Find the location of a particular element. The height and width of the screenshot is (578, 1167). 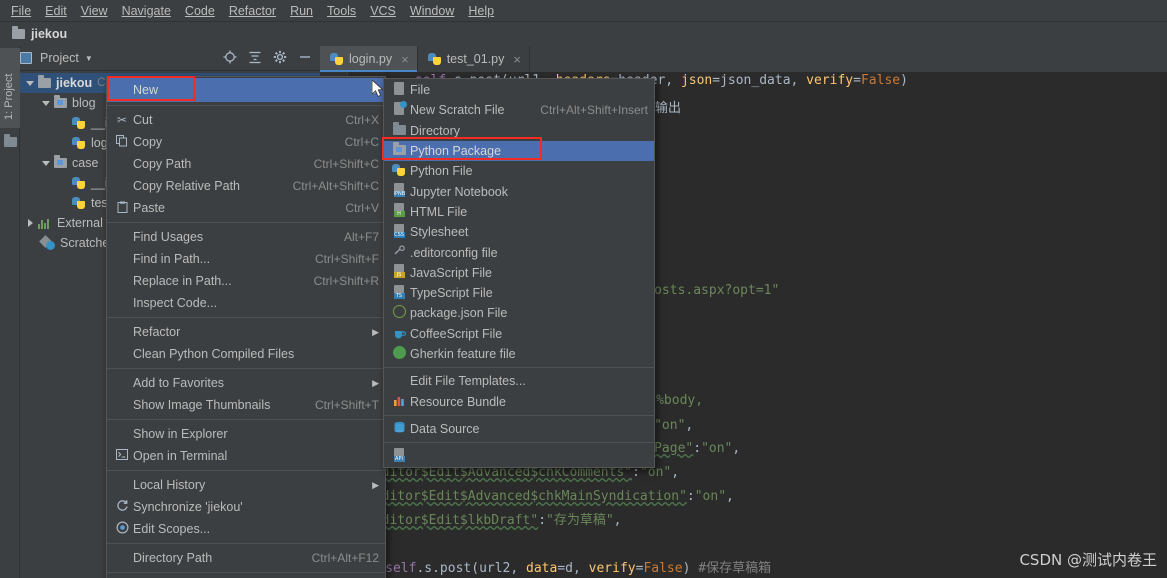

context-menu-item-find-in-path: Find in Path... Ctrl+Shift+F is located at coordinates (246, 259).